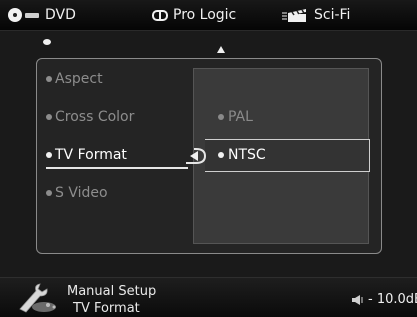 This screenshot has height=317, width=417. What do you see at coordinates (95, 117) in the screenshot?
I see `menu-item-label: Cross Color` at bounding box center [95, 117].